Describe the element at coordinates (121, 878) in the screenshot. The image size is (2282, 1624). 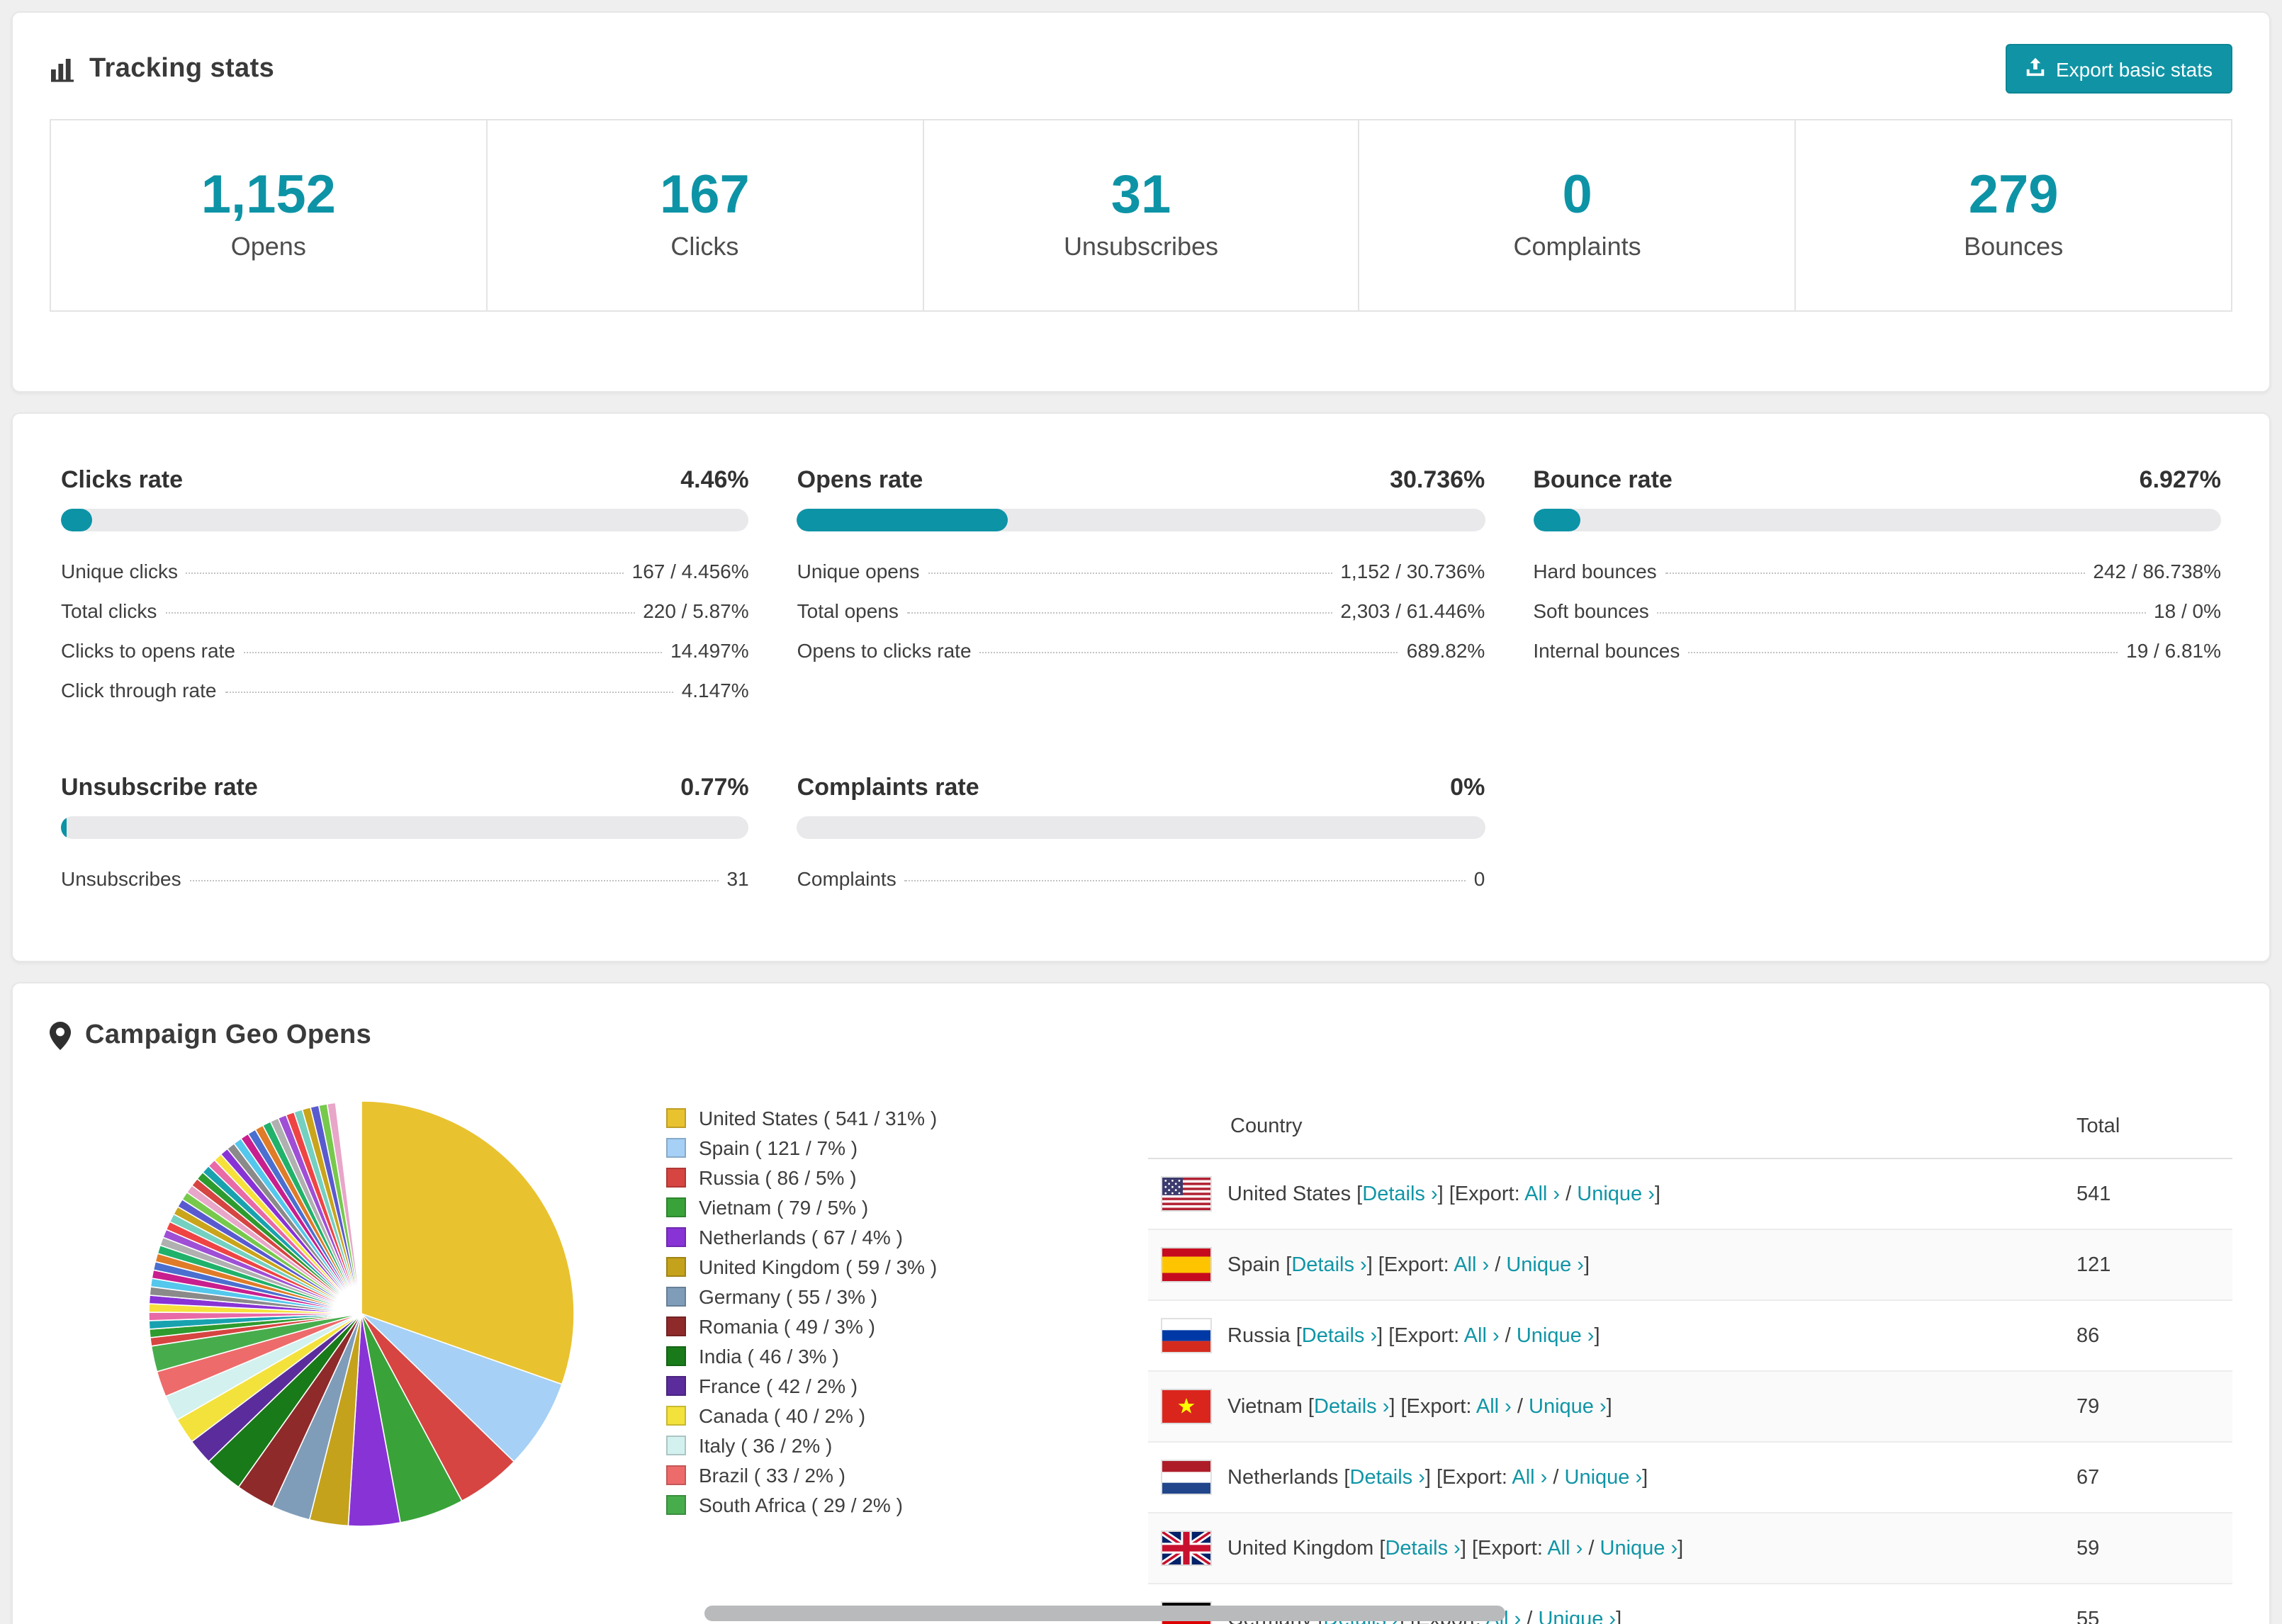
I see `rate-stat-label: Unsubscribes` at that location.